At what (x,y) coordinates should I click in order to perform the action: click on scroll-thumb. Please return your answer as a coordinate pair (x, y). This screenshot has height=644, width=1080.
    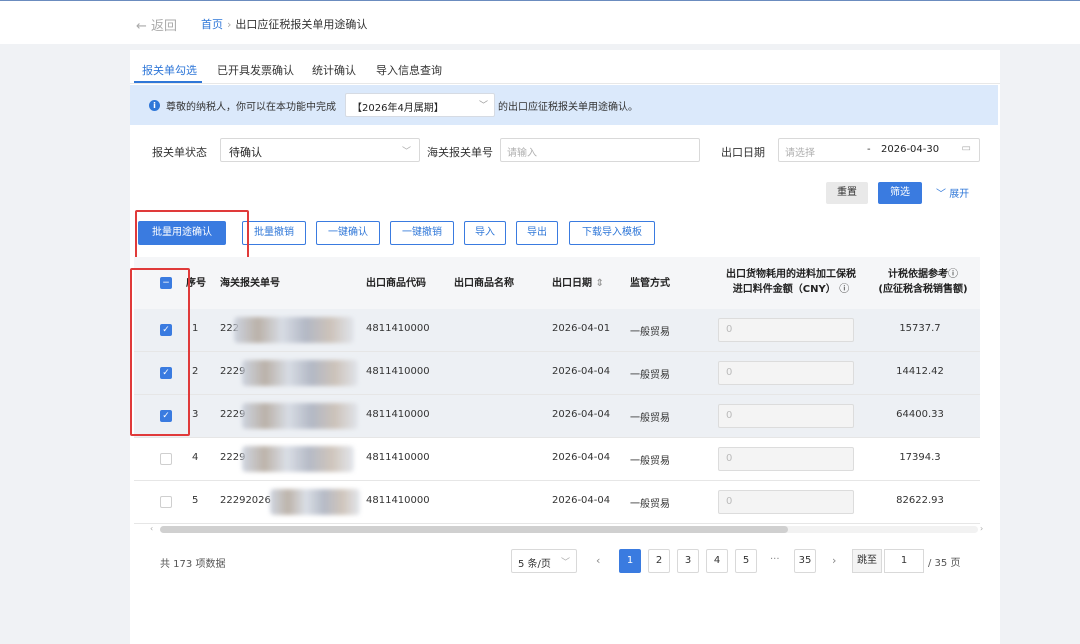
    Looking at the image, I should click on (474, 529).